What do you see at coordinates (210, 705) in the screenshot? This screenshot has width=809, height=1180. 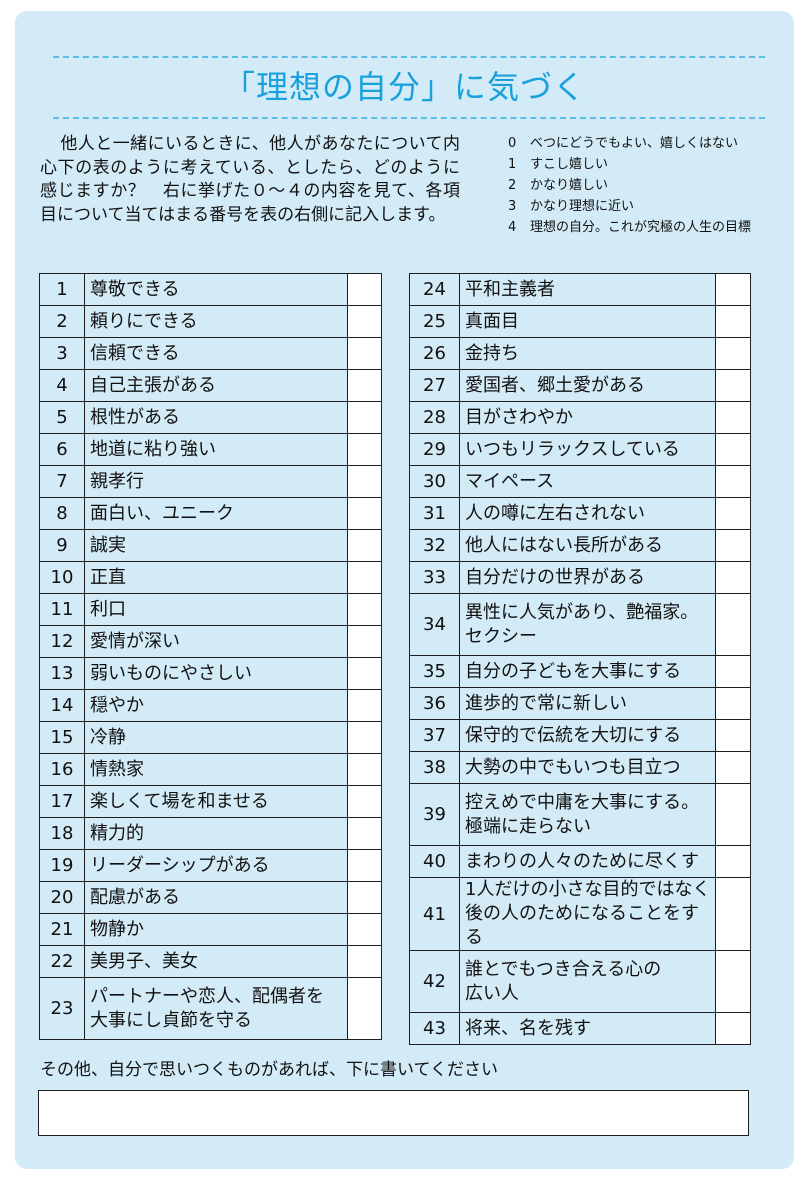 I see `item-row: 14 穏やか` at bounding box center [210, 705].